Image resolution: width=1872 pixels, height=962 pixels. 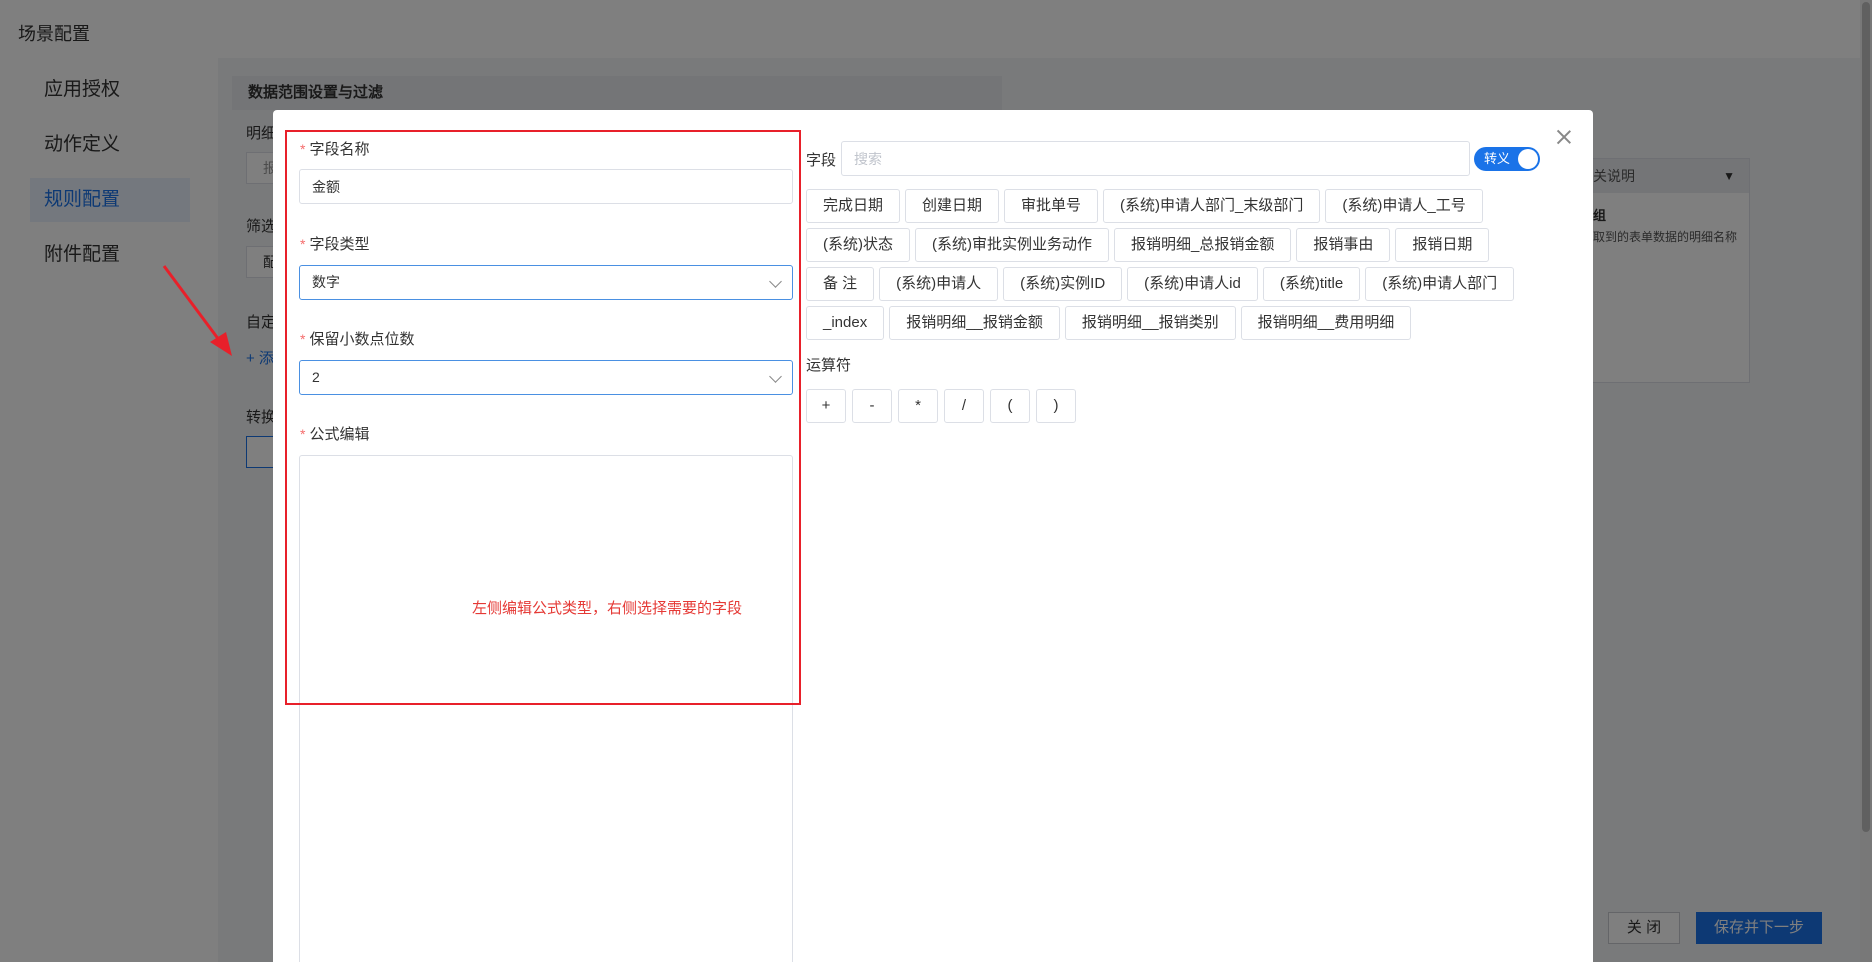 I want to click on operator-minus-button: -, so click(x=872, y=406).